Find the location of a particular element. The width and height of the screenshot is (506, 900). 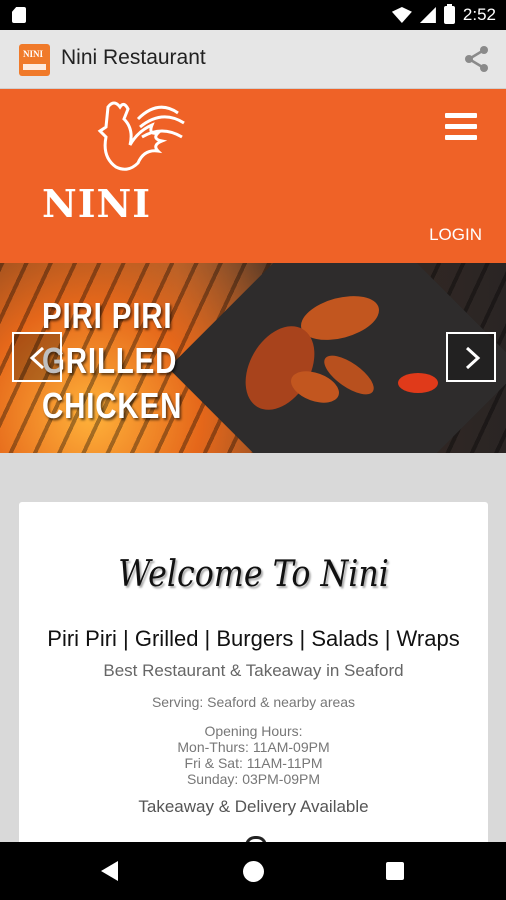

tagline: Best Restaurant & Takeaway in Seaford is located at coordinates (253, 670).